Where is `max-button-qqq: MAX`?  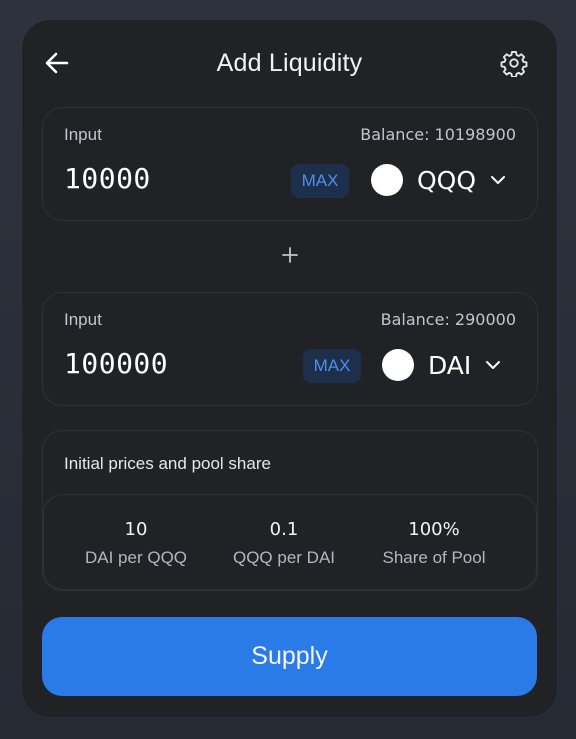
max-button-qqq: MAX is located at coordinates (320, 181).